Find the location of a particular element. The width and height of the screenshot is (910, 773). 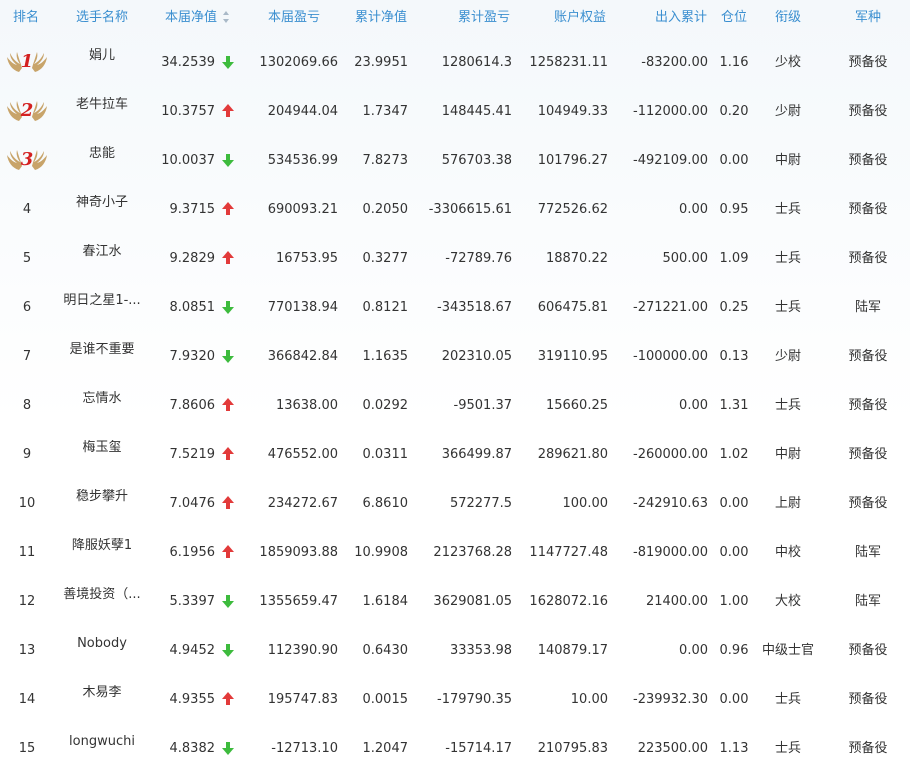

rank-title-cell: 中尉 is located at coordinates (787, 160).